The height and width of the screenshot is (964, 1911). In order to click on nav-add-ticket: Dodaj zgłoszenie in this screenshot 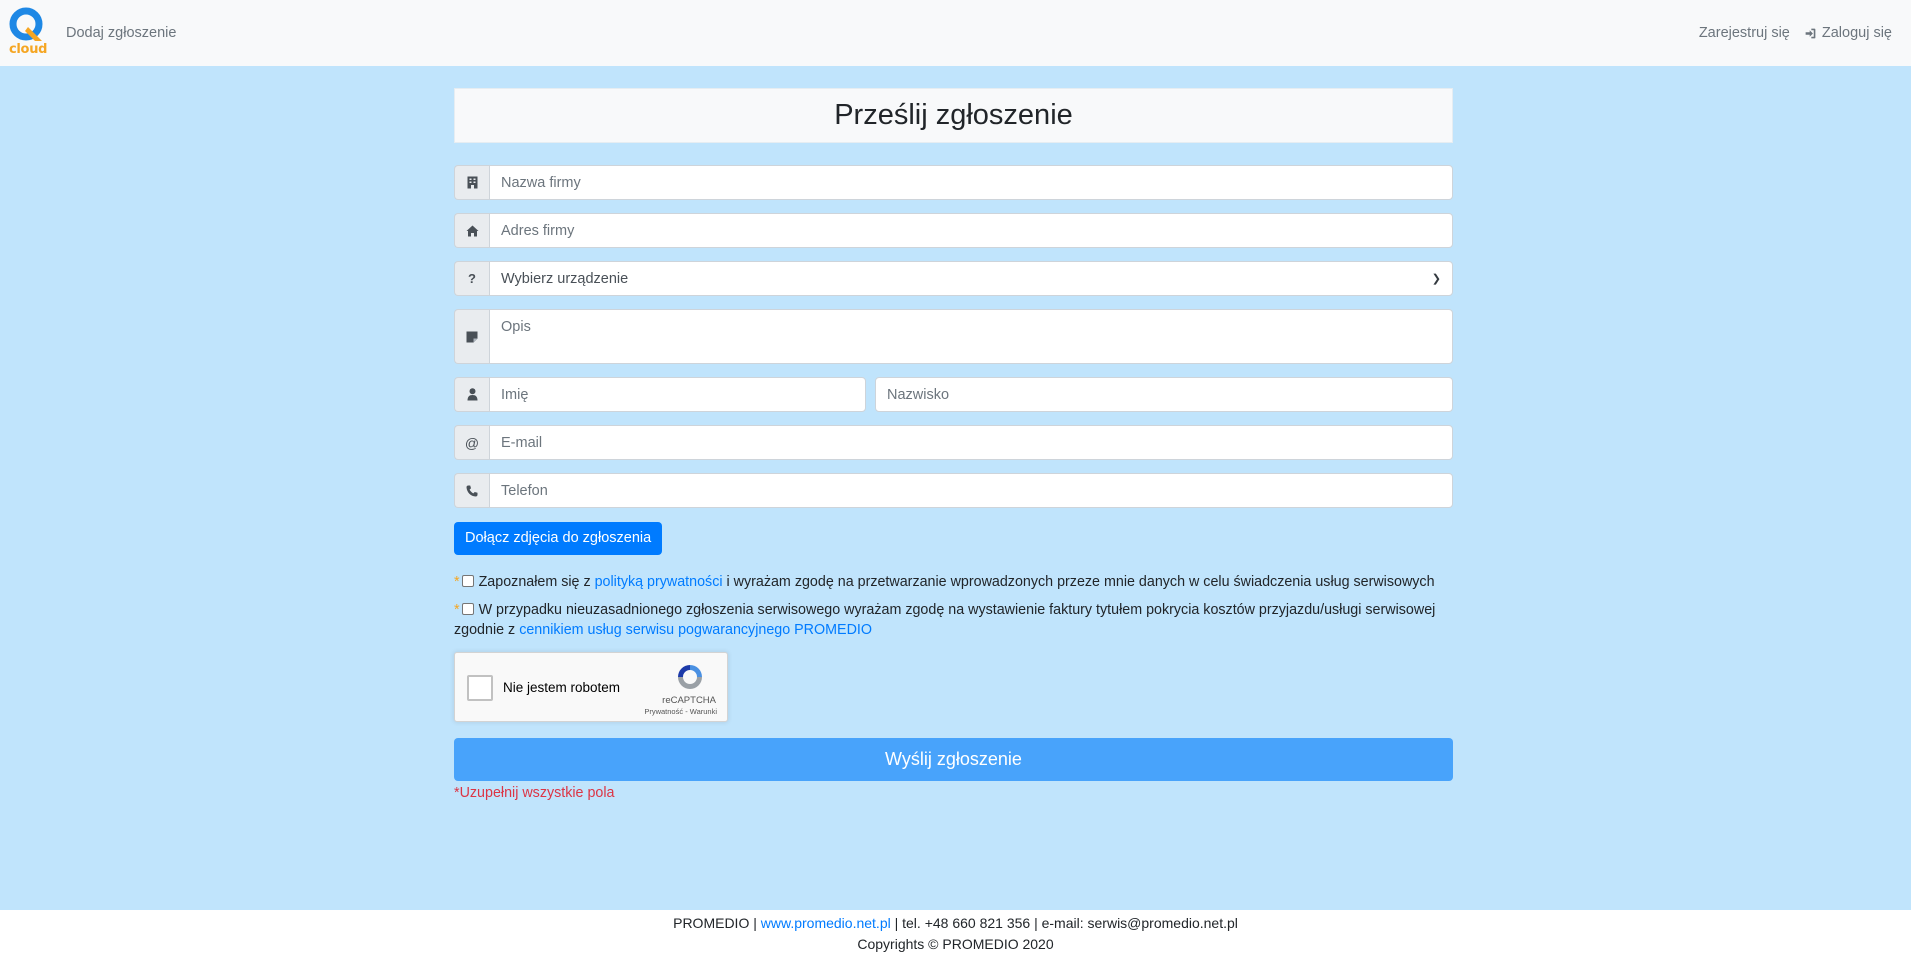, I will do `click(121, 33)`.